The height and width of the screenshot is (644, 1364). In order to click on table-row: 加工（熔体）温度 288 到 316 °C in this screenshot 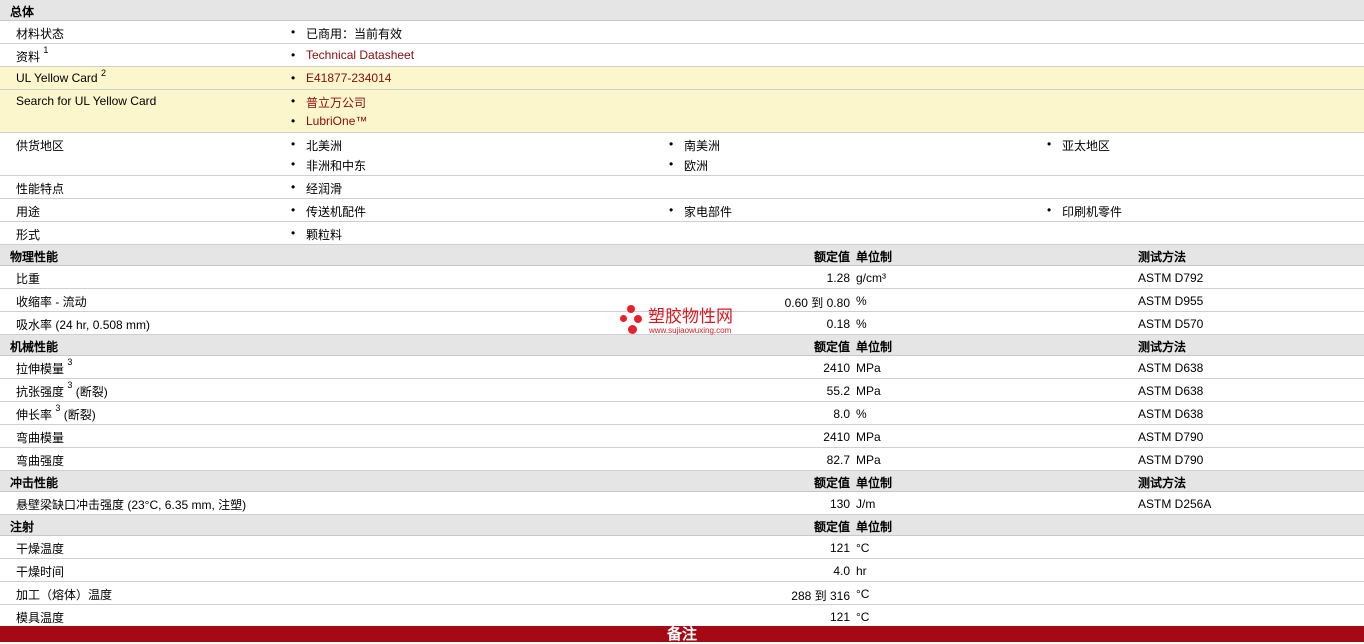, I will do `click(682, 593)`.